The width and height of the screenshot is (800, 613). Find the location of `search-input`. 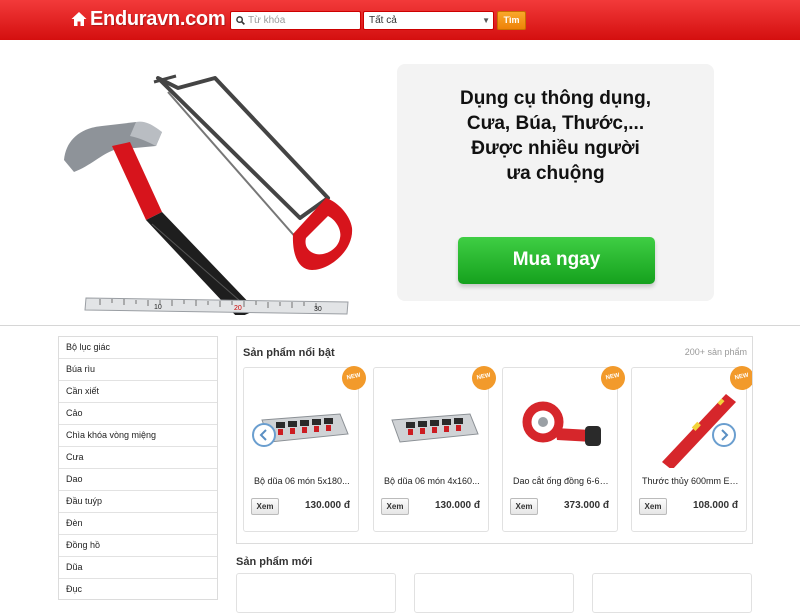

search-input is located at coordinates (298, 20).